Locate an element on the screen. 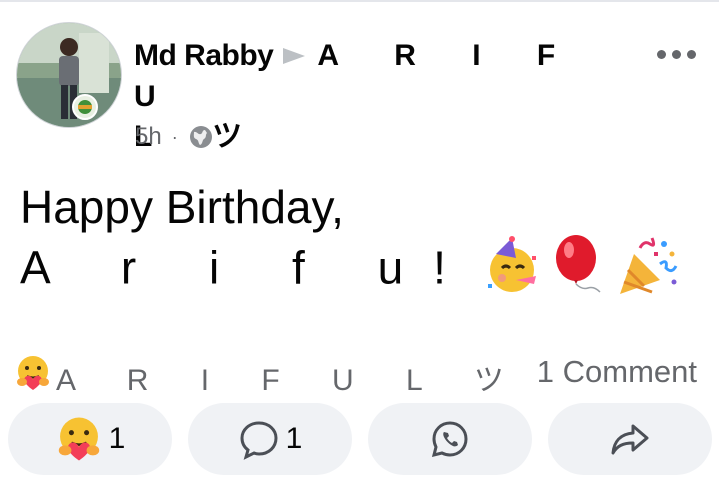 Image resolution: width=719 pixels, height=486 pixels. comment-count: 1 Comment is located at coordinates (617, 372).